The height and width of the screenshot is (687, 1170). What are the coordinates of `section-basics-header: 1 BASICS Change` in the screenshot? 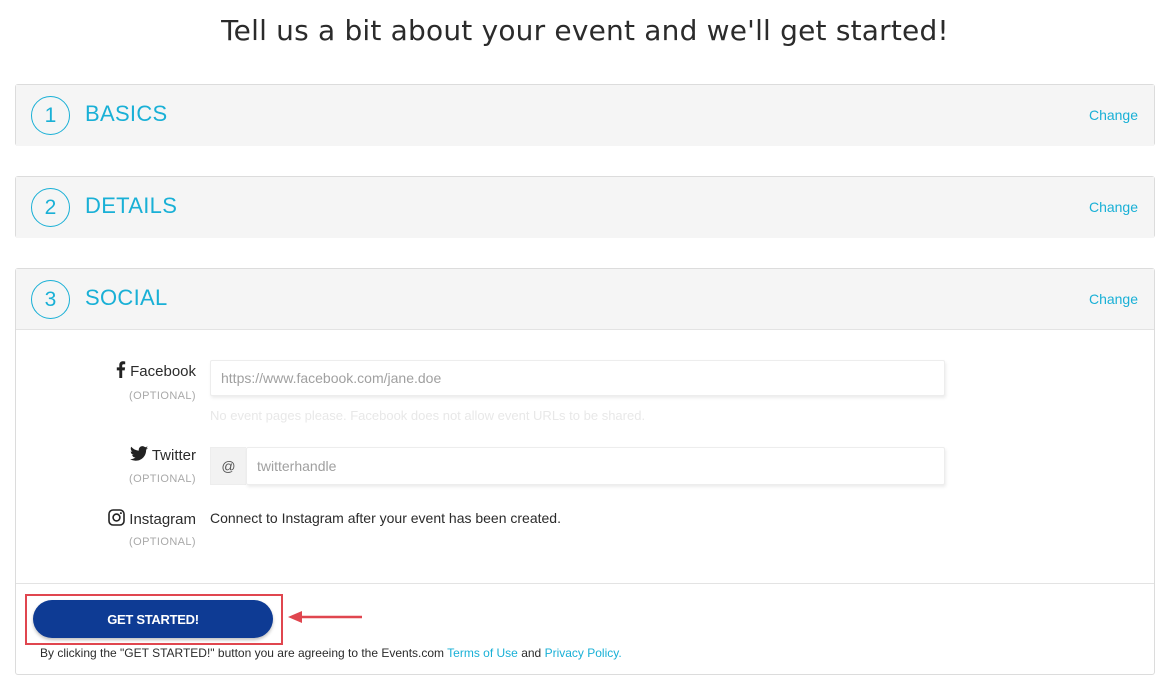 It's located at (585, 115).